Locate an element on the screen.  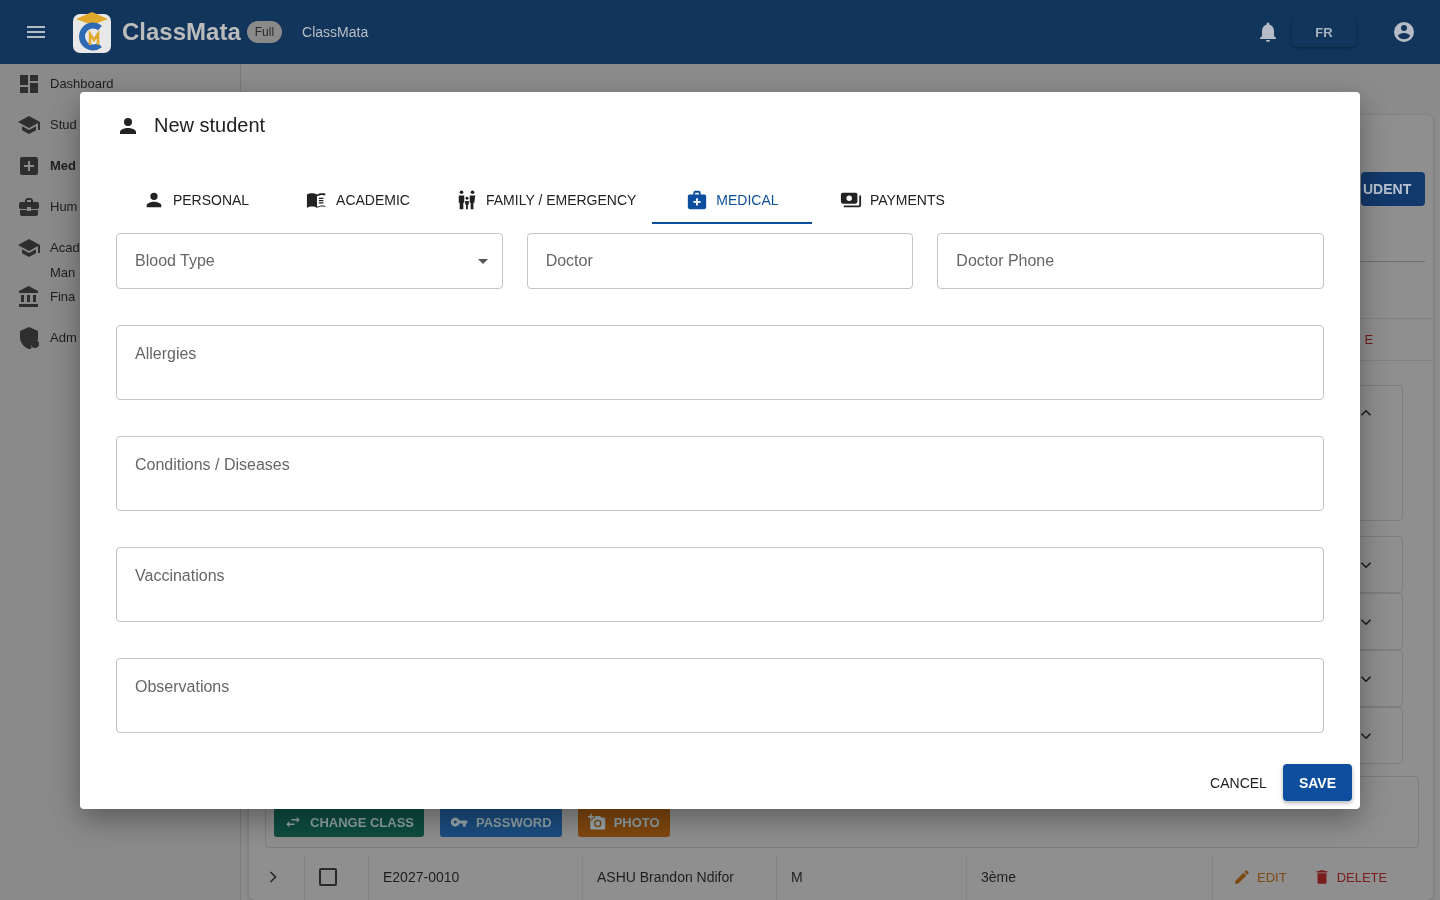
bank-icon is located at coordinates (29, 297).